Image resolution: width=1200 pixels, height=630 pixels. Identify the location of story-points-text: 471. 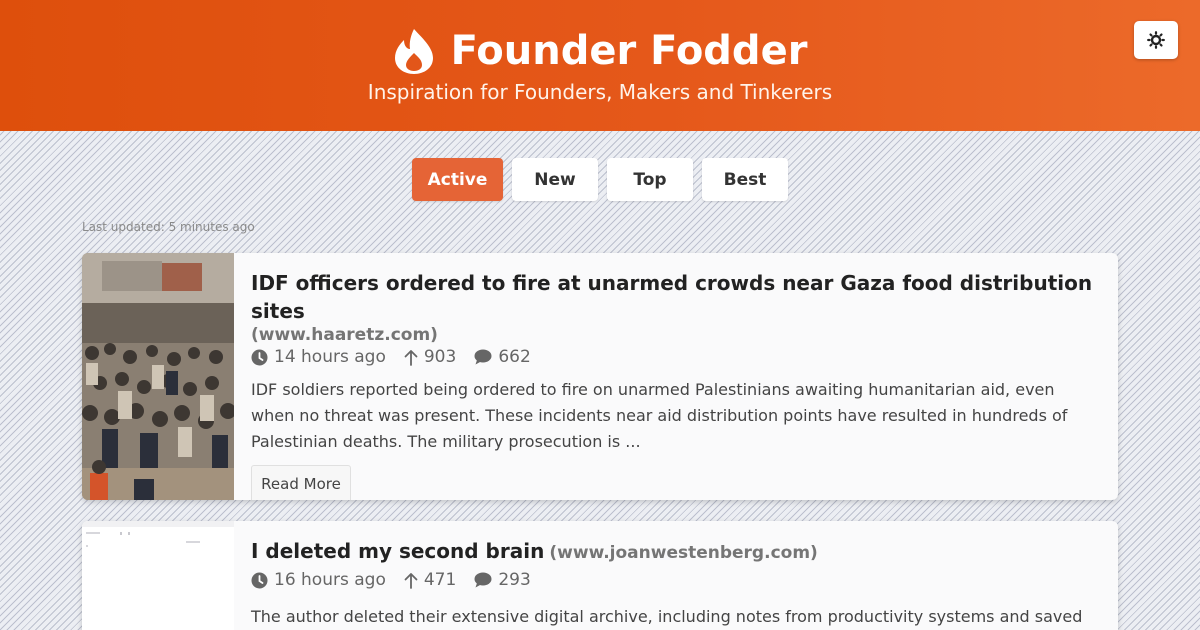
(440, 580).